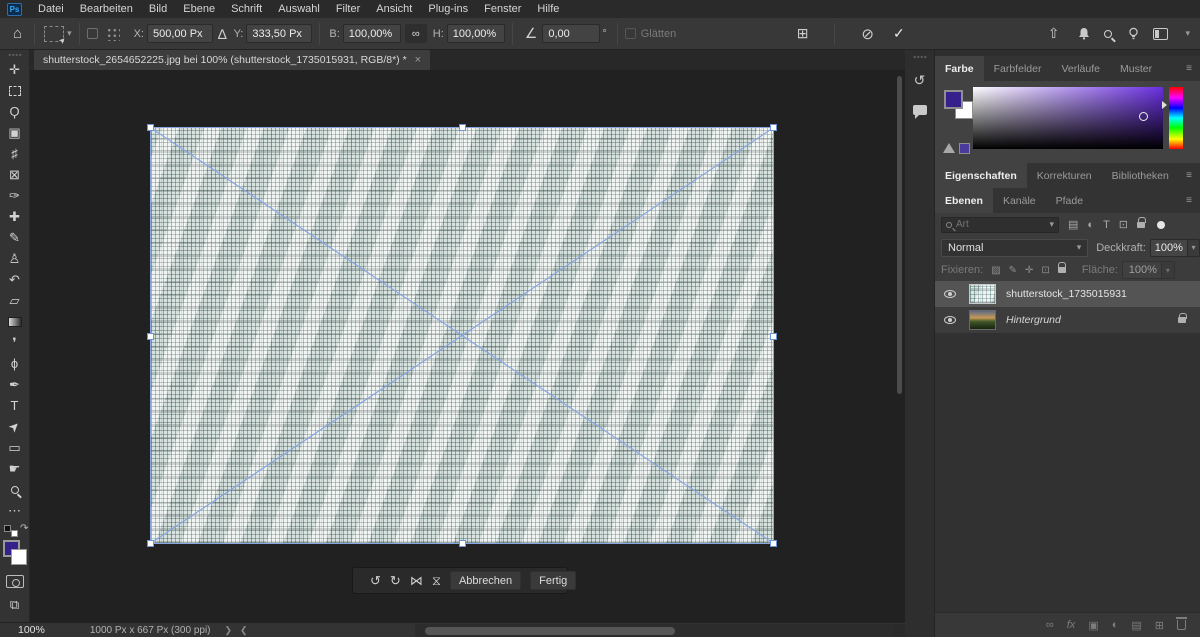 The image size is (1200, 637). What do you see at coordinates (15, 447) in the screenshot?
I see `shape-tool: ▭` at bounding box center [15, 447].